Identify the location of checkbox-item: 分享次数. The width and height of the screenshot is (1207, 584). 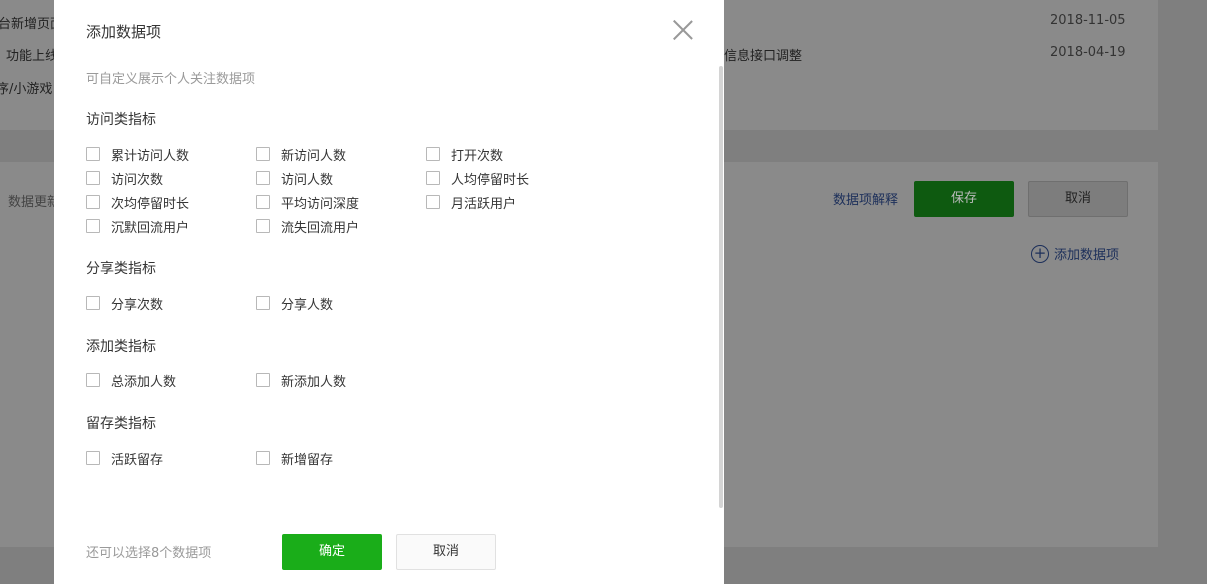
(125, 304).